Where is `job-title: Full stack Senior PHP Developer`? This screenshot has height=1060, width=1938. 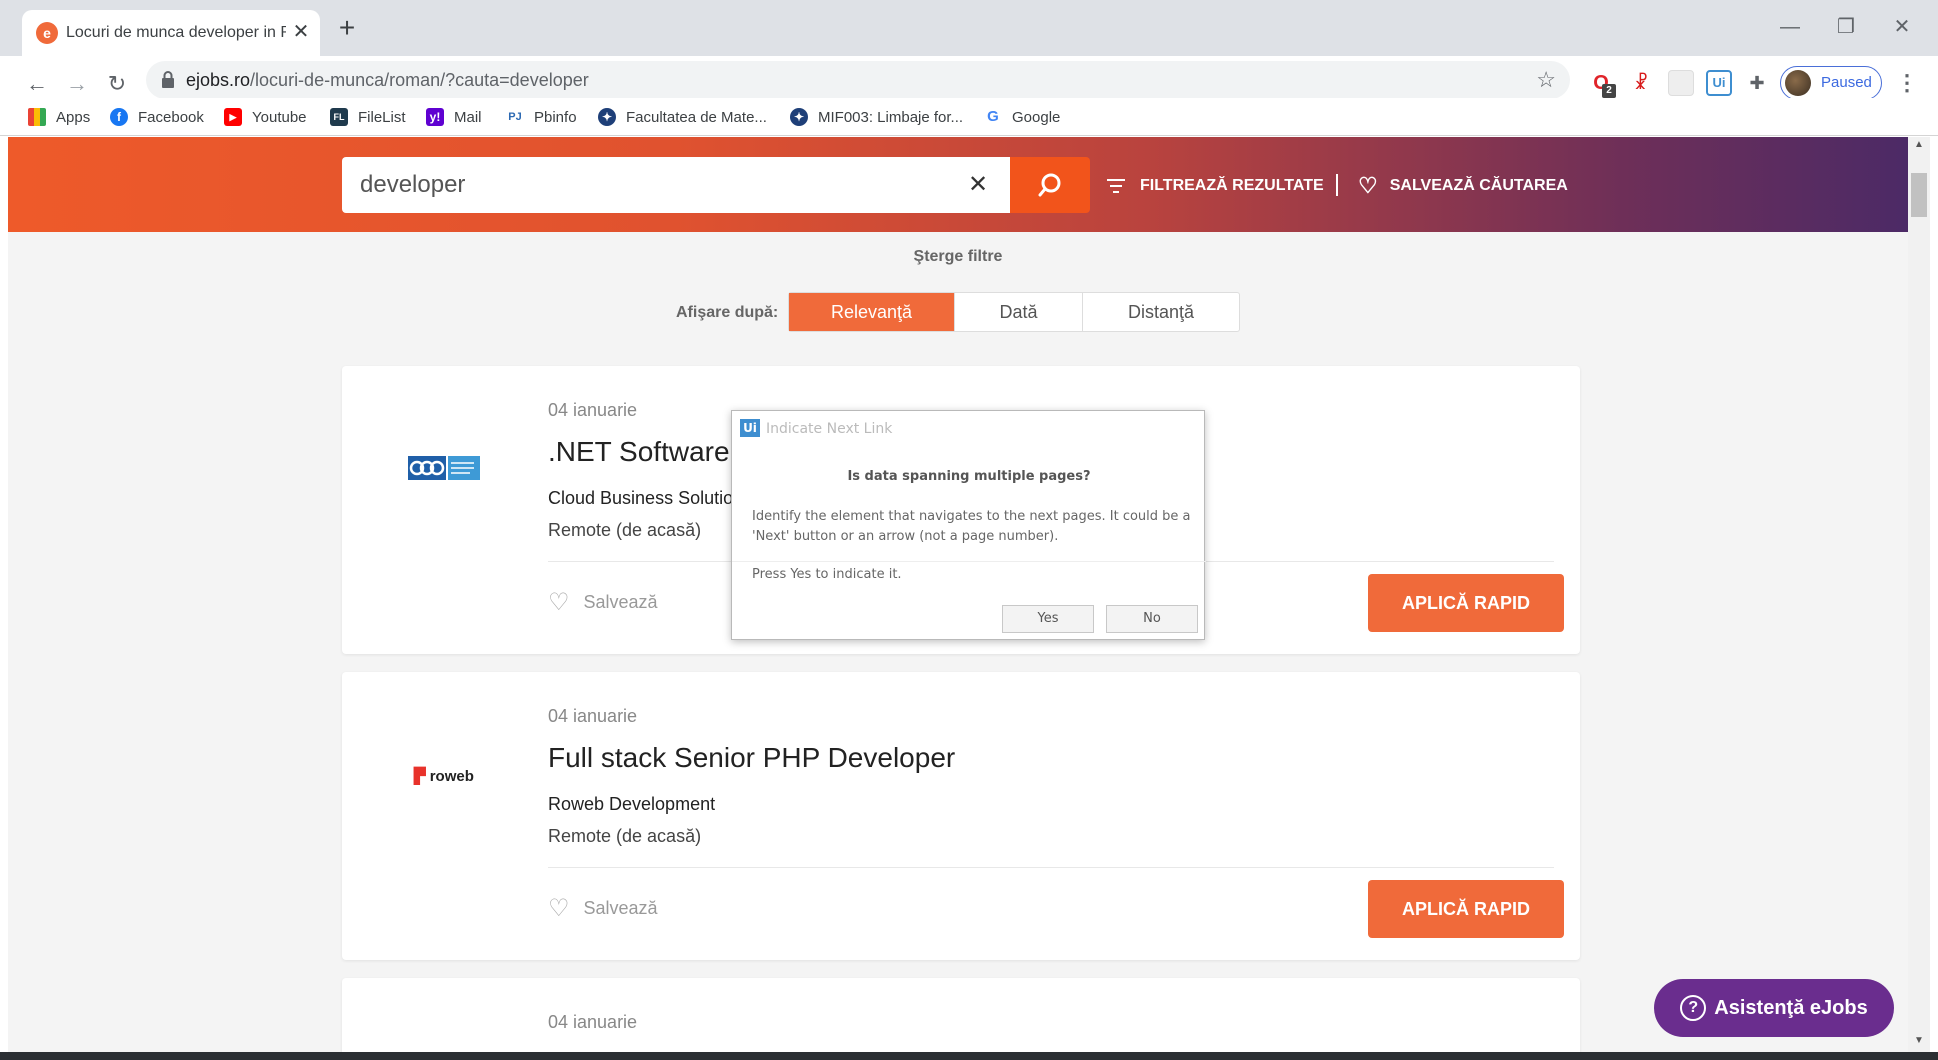 job-title: Full stack Senior PHP Developer is located at coordinates (751, 758).